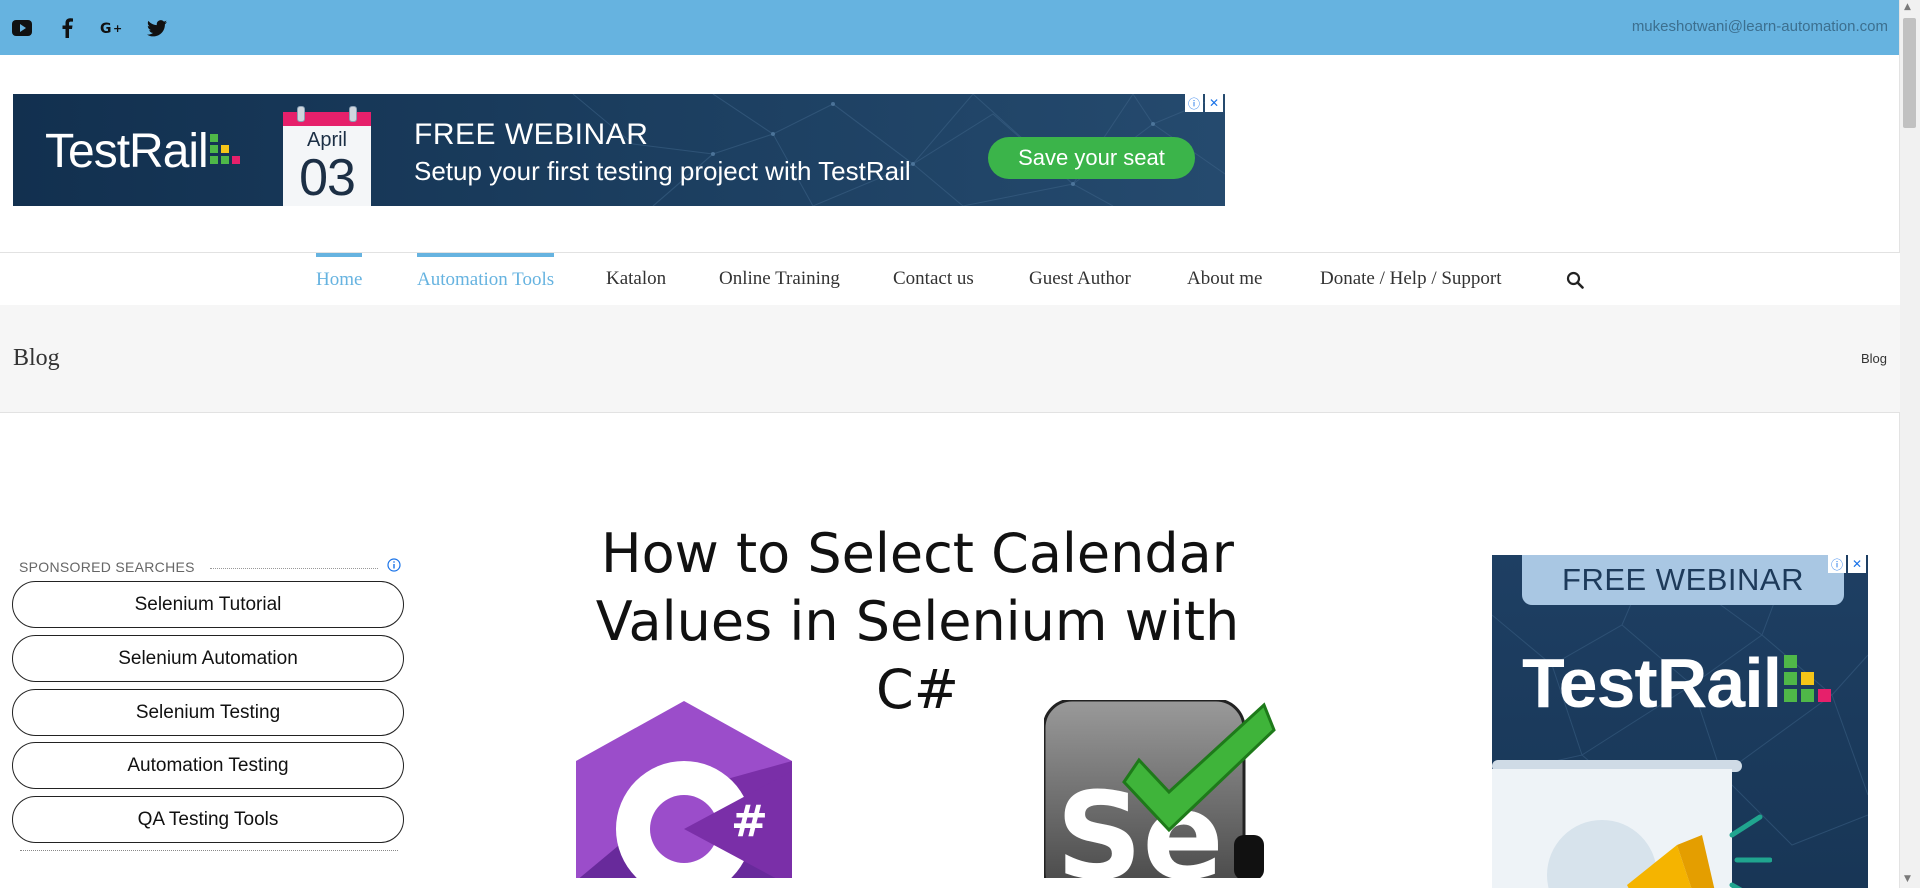  I want to click on facebook-icon, so click(67, 28).